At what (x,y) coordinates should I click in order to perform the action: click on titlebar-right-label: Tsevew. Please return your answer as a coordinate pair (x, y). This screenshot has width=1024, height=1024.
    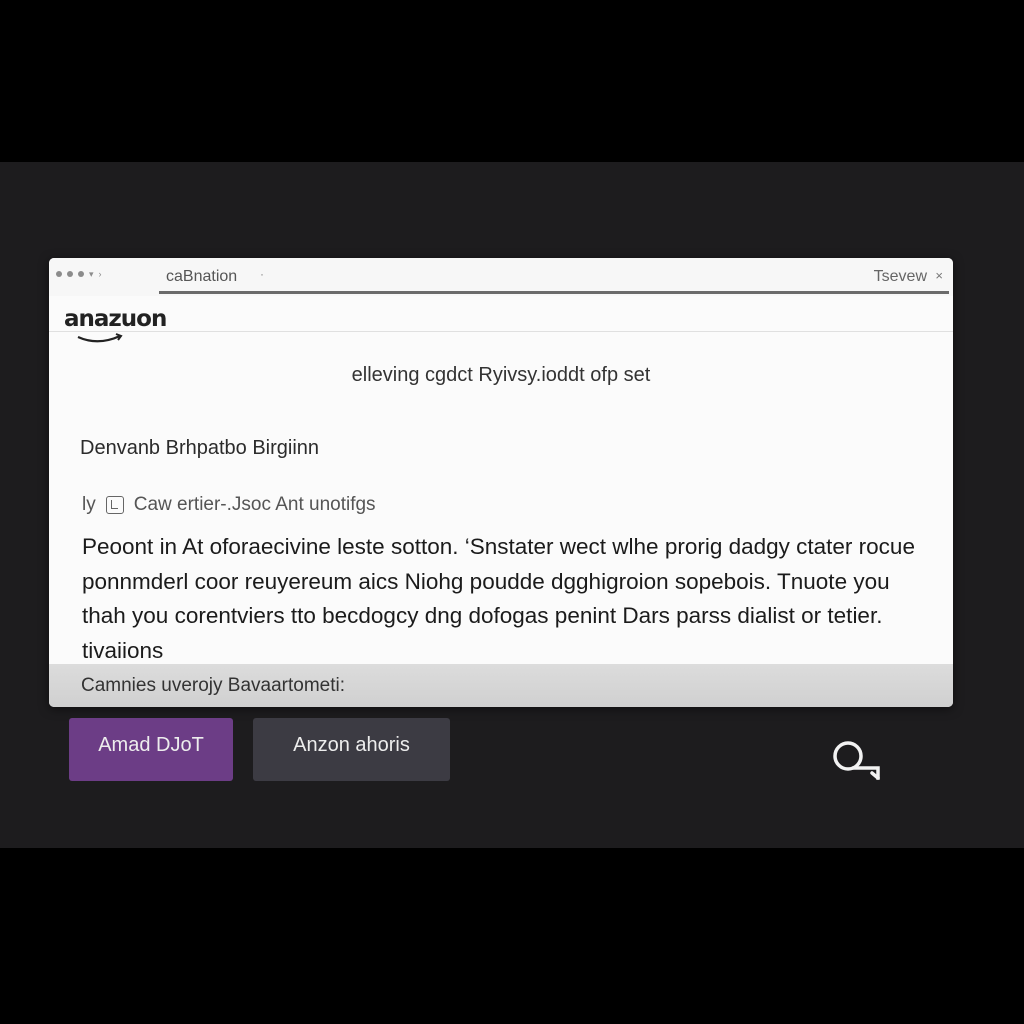
    Looking at the image, I should click on (900, 277).